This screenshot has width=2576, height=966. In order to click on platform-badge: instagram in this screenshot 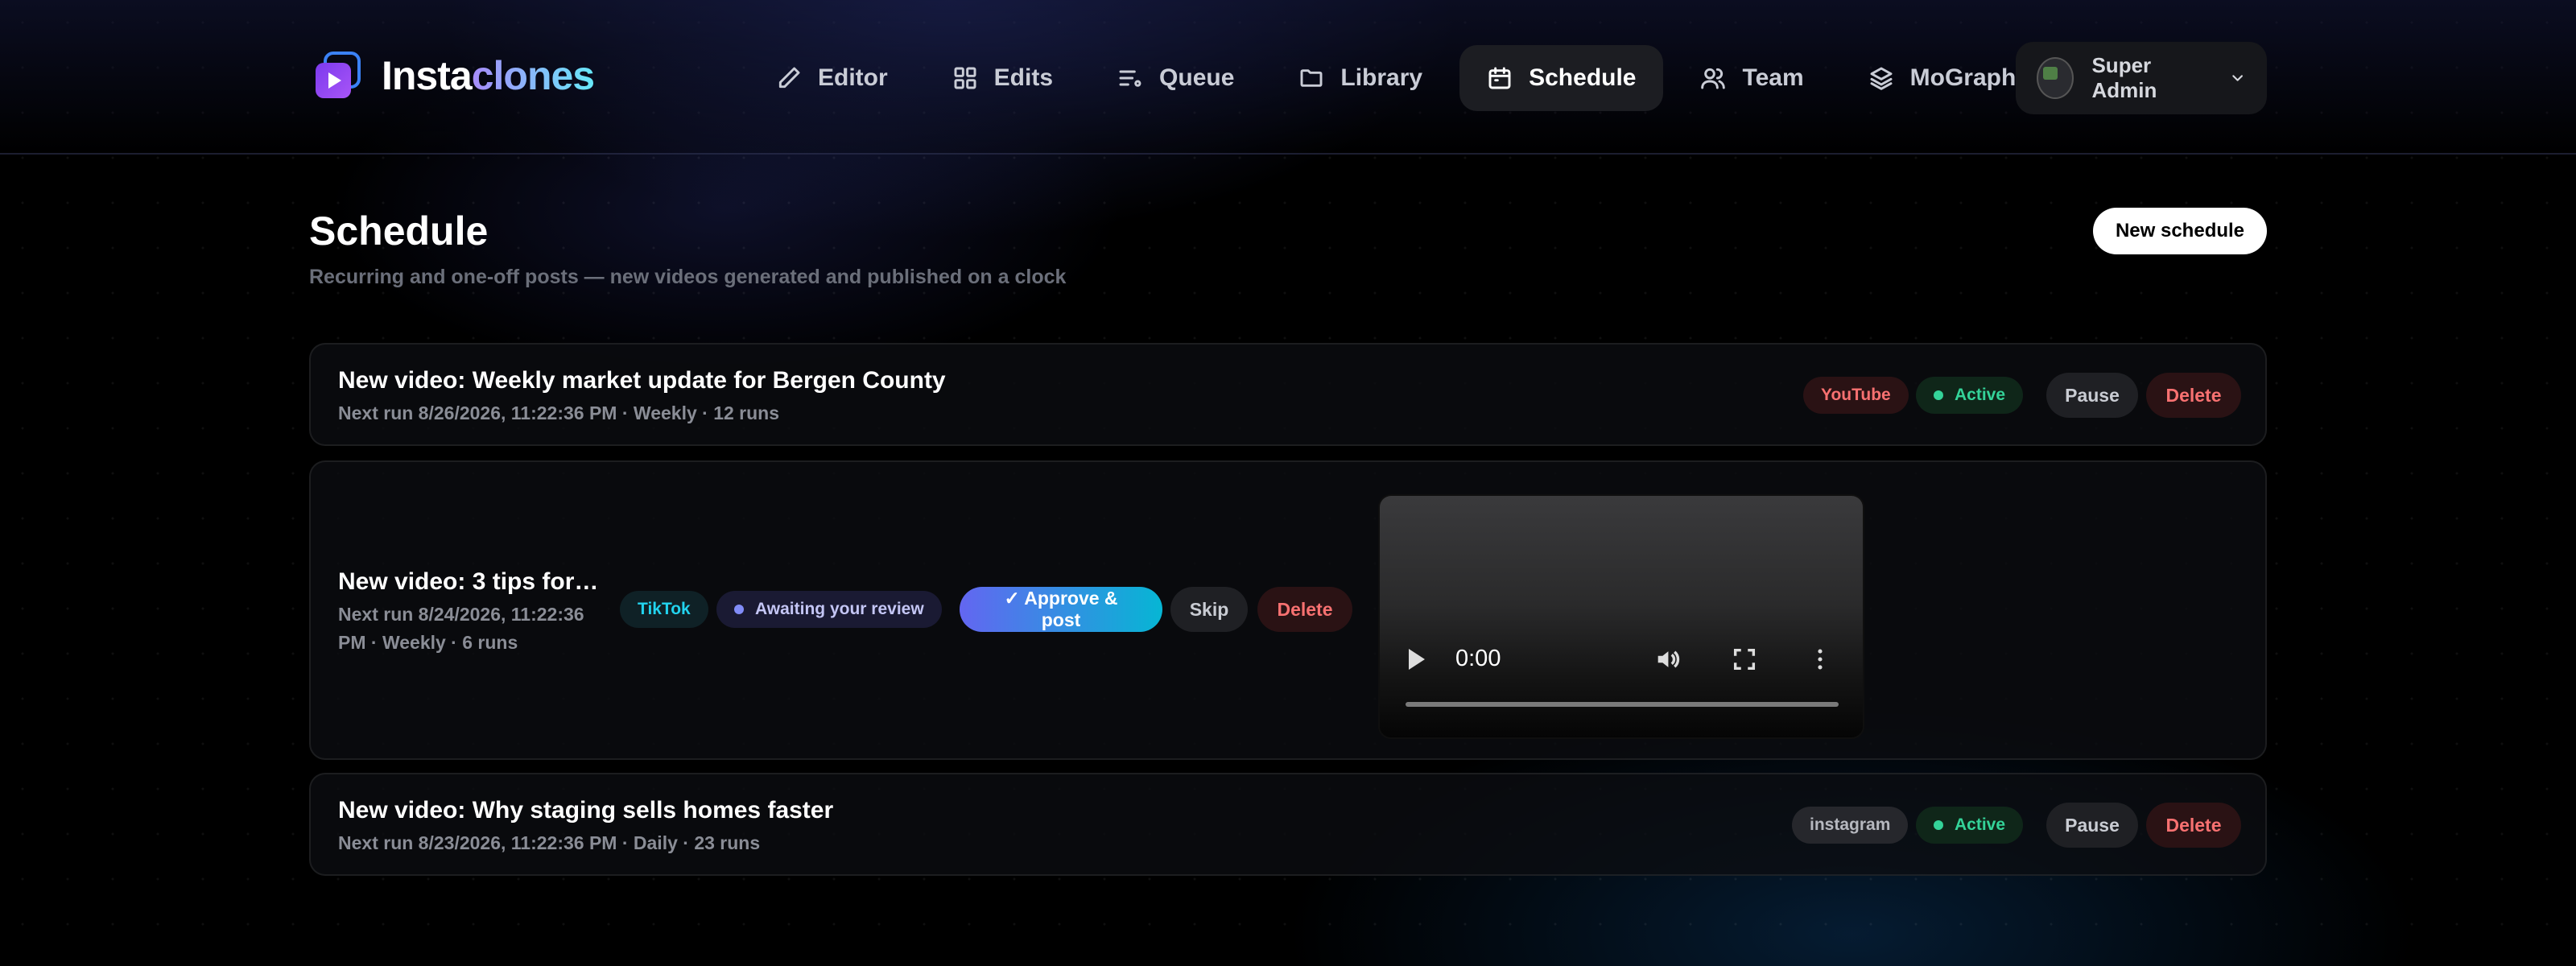, I will do `click(1851, 825)`.